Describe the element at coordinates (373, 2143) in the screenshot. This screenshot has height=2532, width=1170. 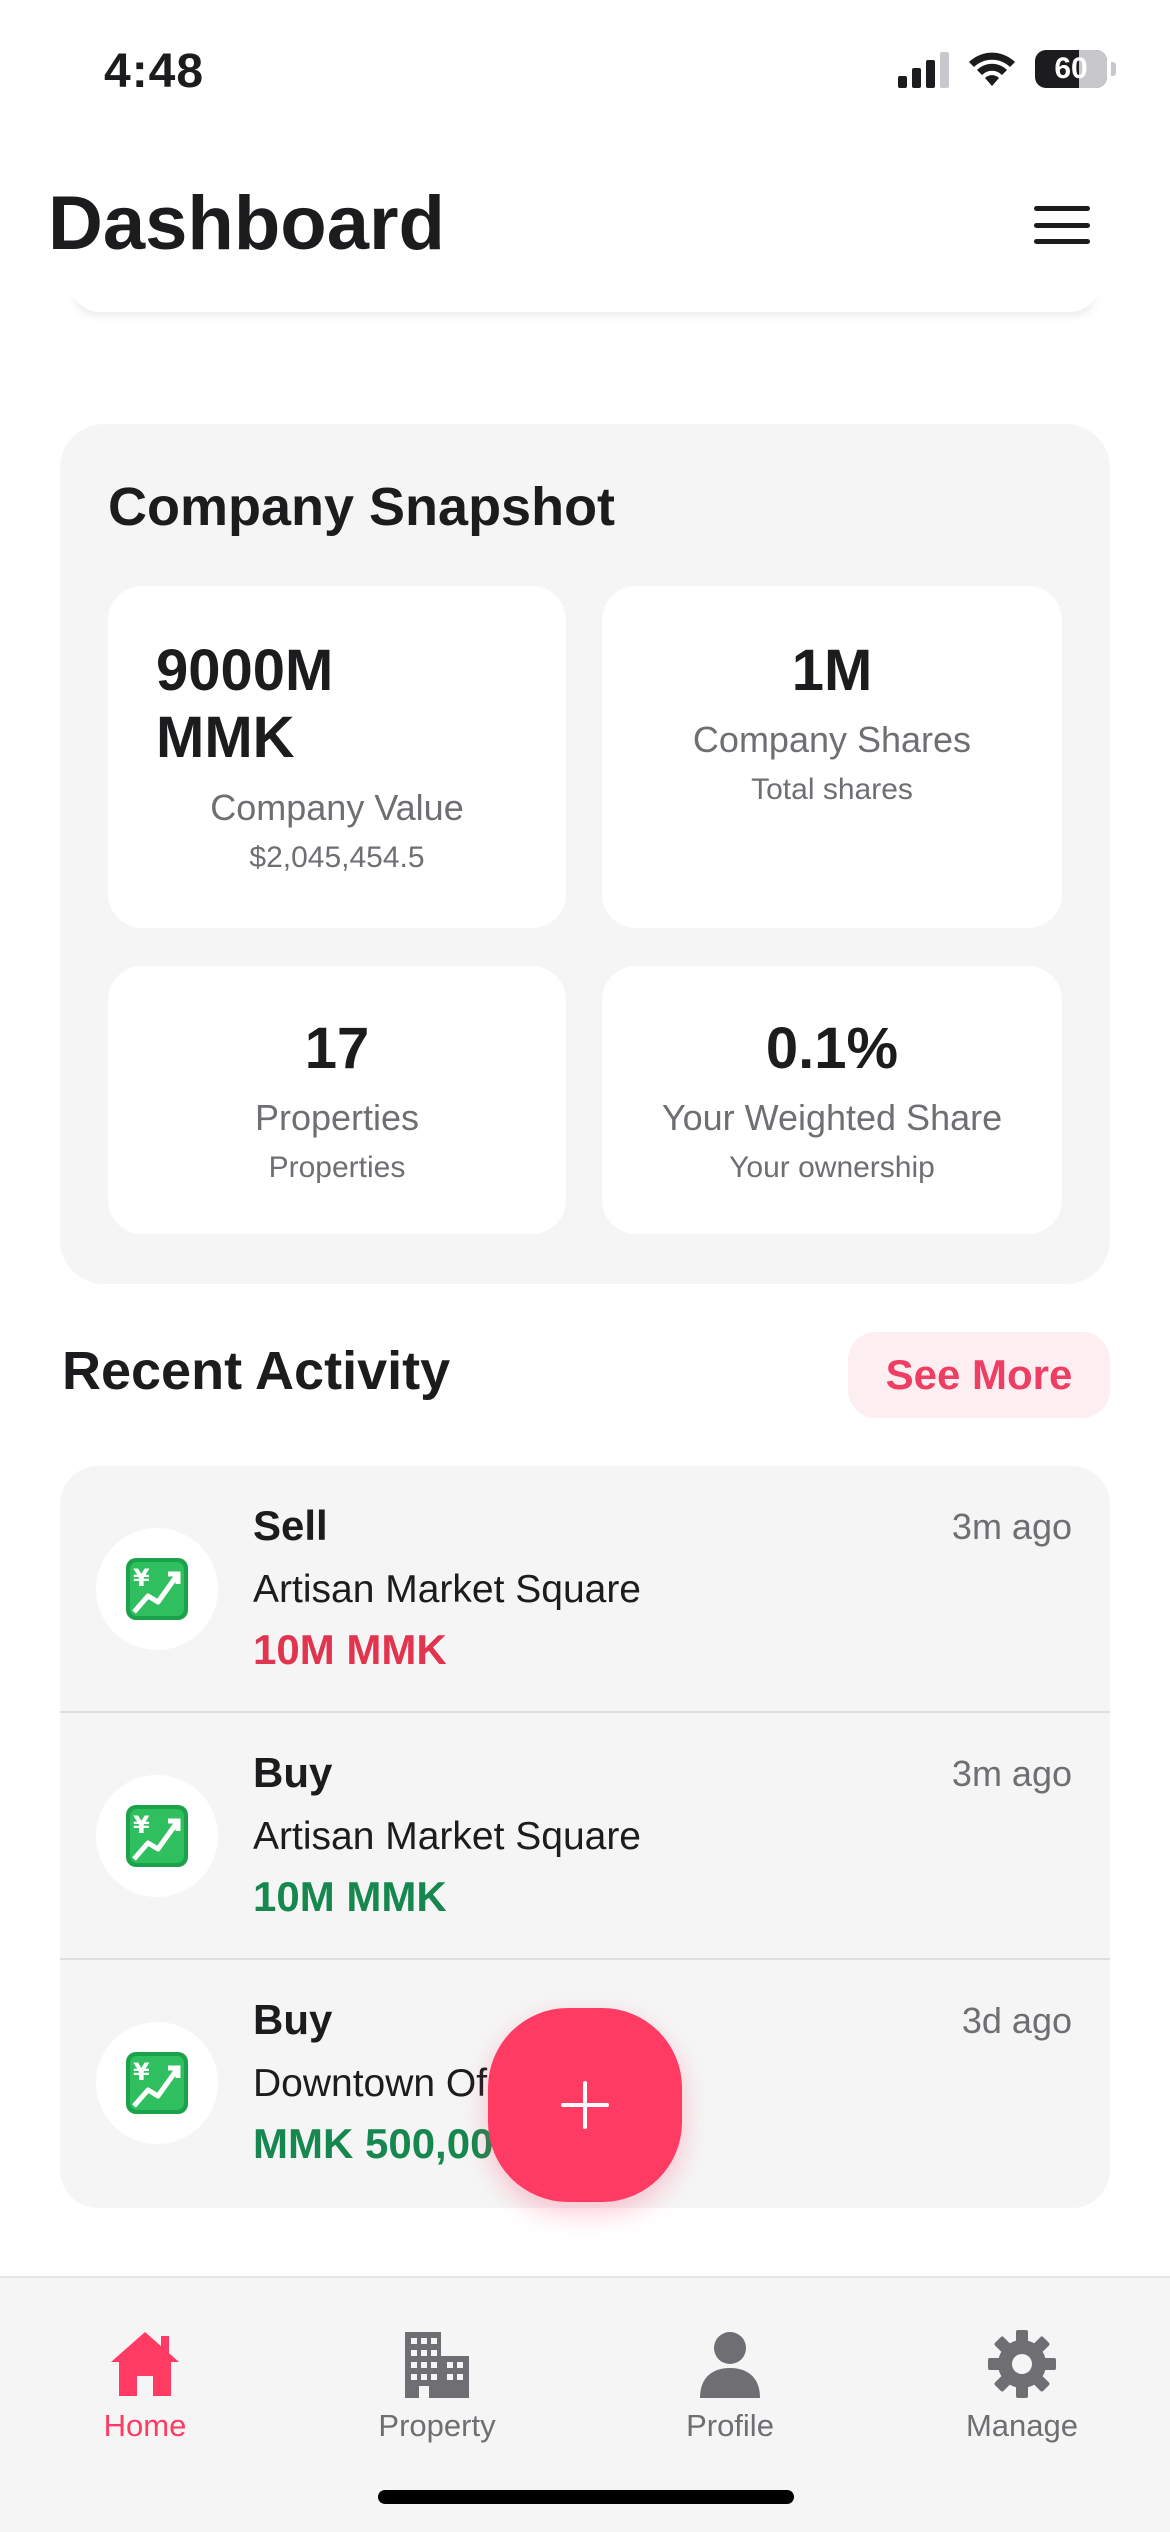
I see `activity-amount: MMK 500,00` at that location.